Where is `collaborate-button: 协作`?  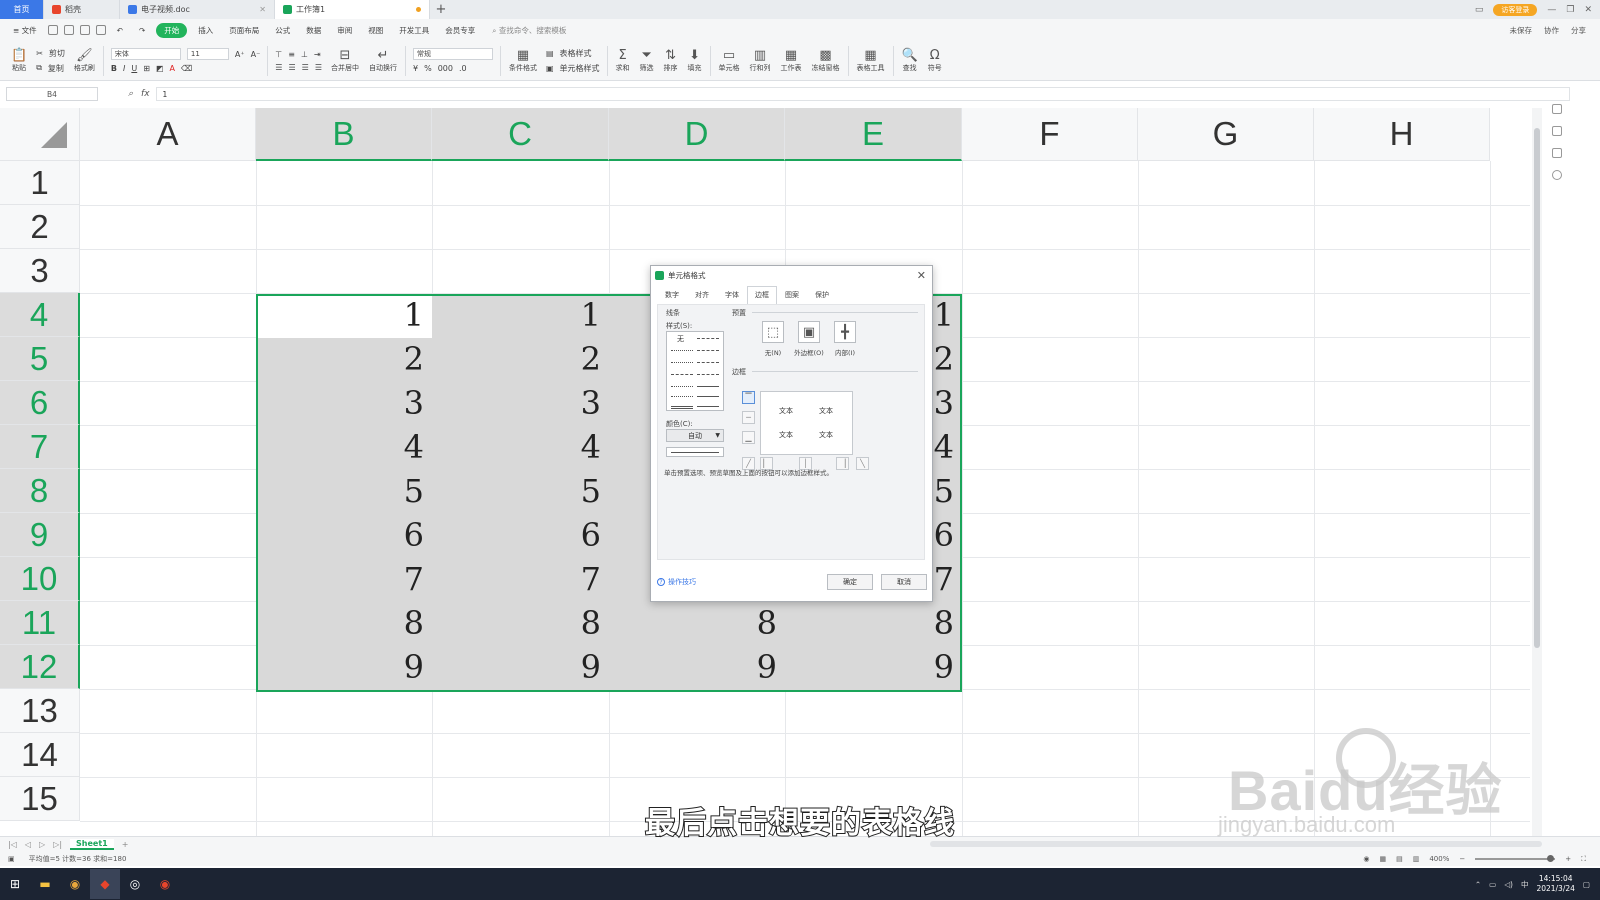
collaborate-button: 协作 is located at coordinates (1551, 30).